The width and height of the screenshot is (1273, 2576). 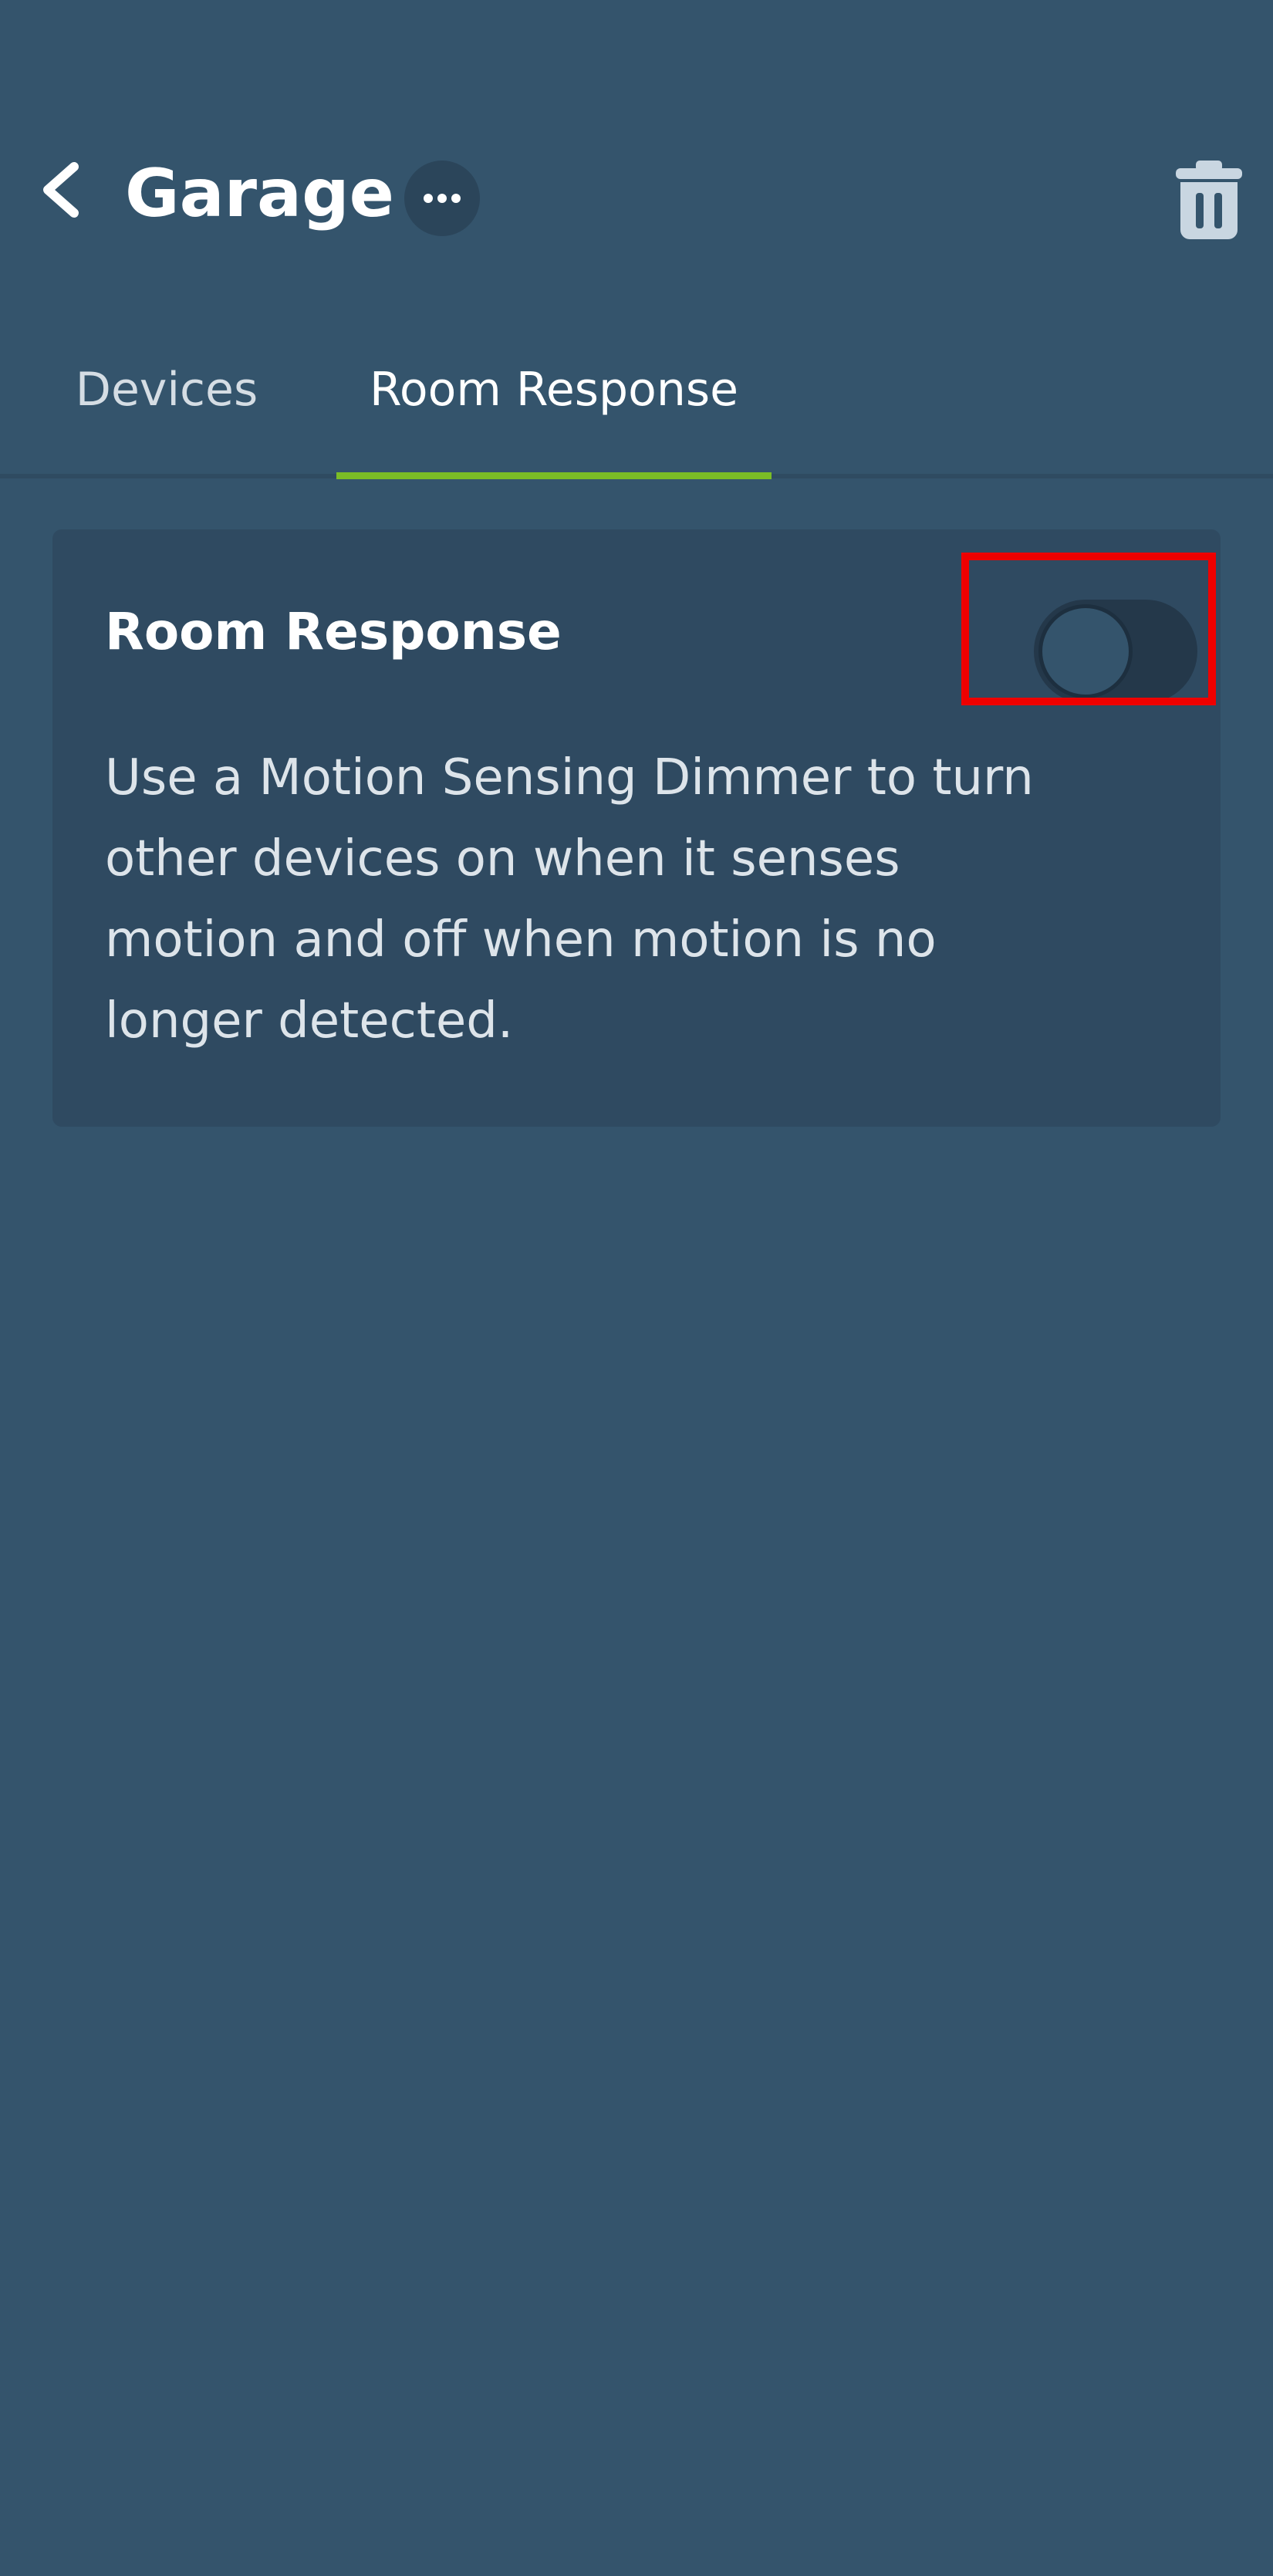 I want to click on ellipsis-icon, so click(x=442, y=198).